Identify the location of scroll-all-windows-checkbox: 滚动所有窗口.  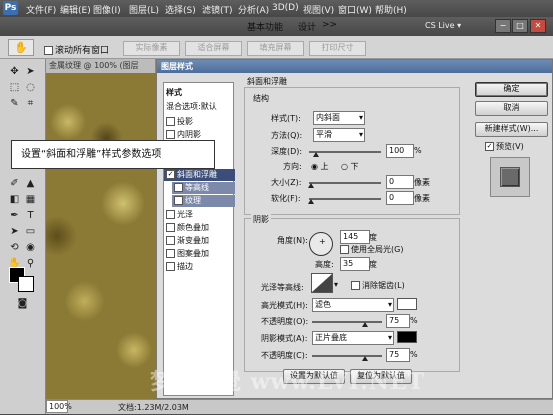
(76, 49).